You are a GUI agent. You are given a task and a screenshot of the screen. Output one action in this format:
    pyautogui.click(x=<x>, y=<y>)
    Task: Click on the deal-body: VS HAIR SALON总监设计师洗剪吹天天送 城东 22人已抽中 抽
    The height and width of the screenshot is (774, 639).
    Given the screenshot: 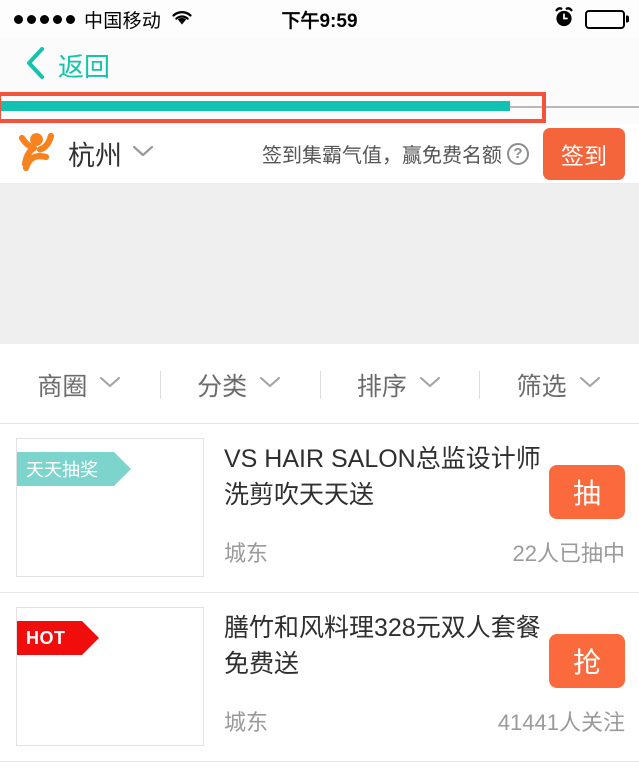 What is the action you would take?
    pyautogui.click(x=414, y=508)
    